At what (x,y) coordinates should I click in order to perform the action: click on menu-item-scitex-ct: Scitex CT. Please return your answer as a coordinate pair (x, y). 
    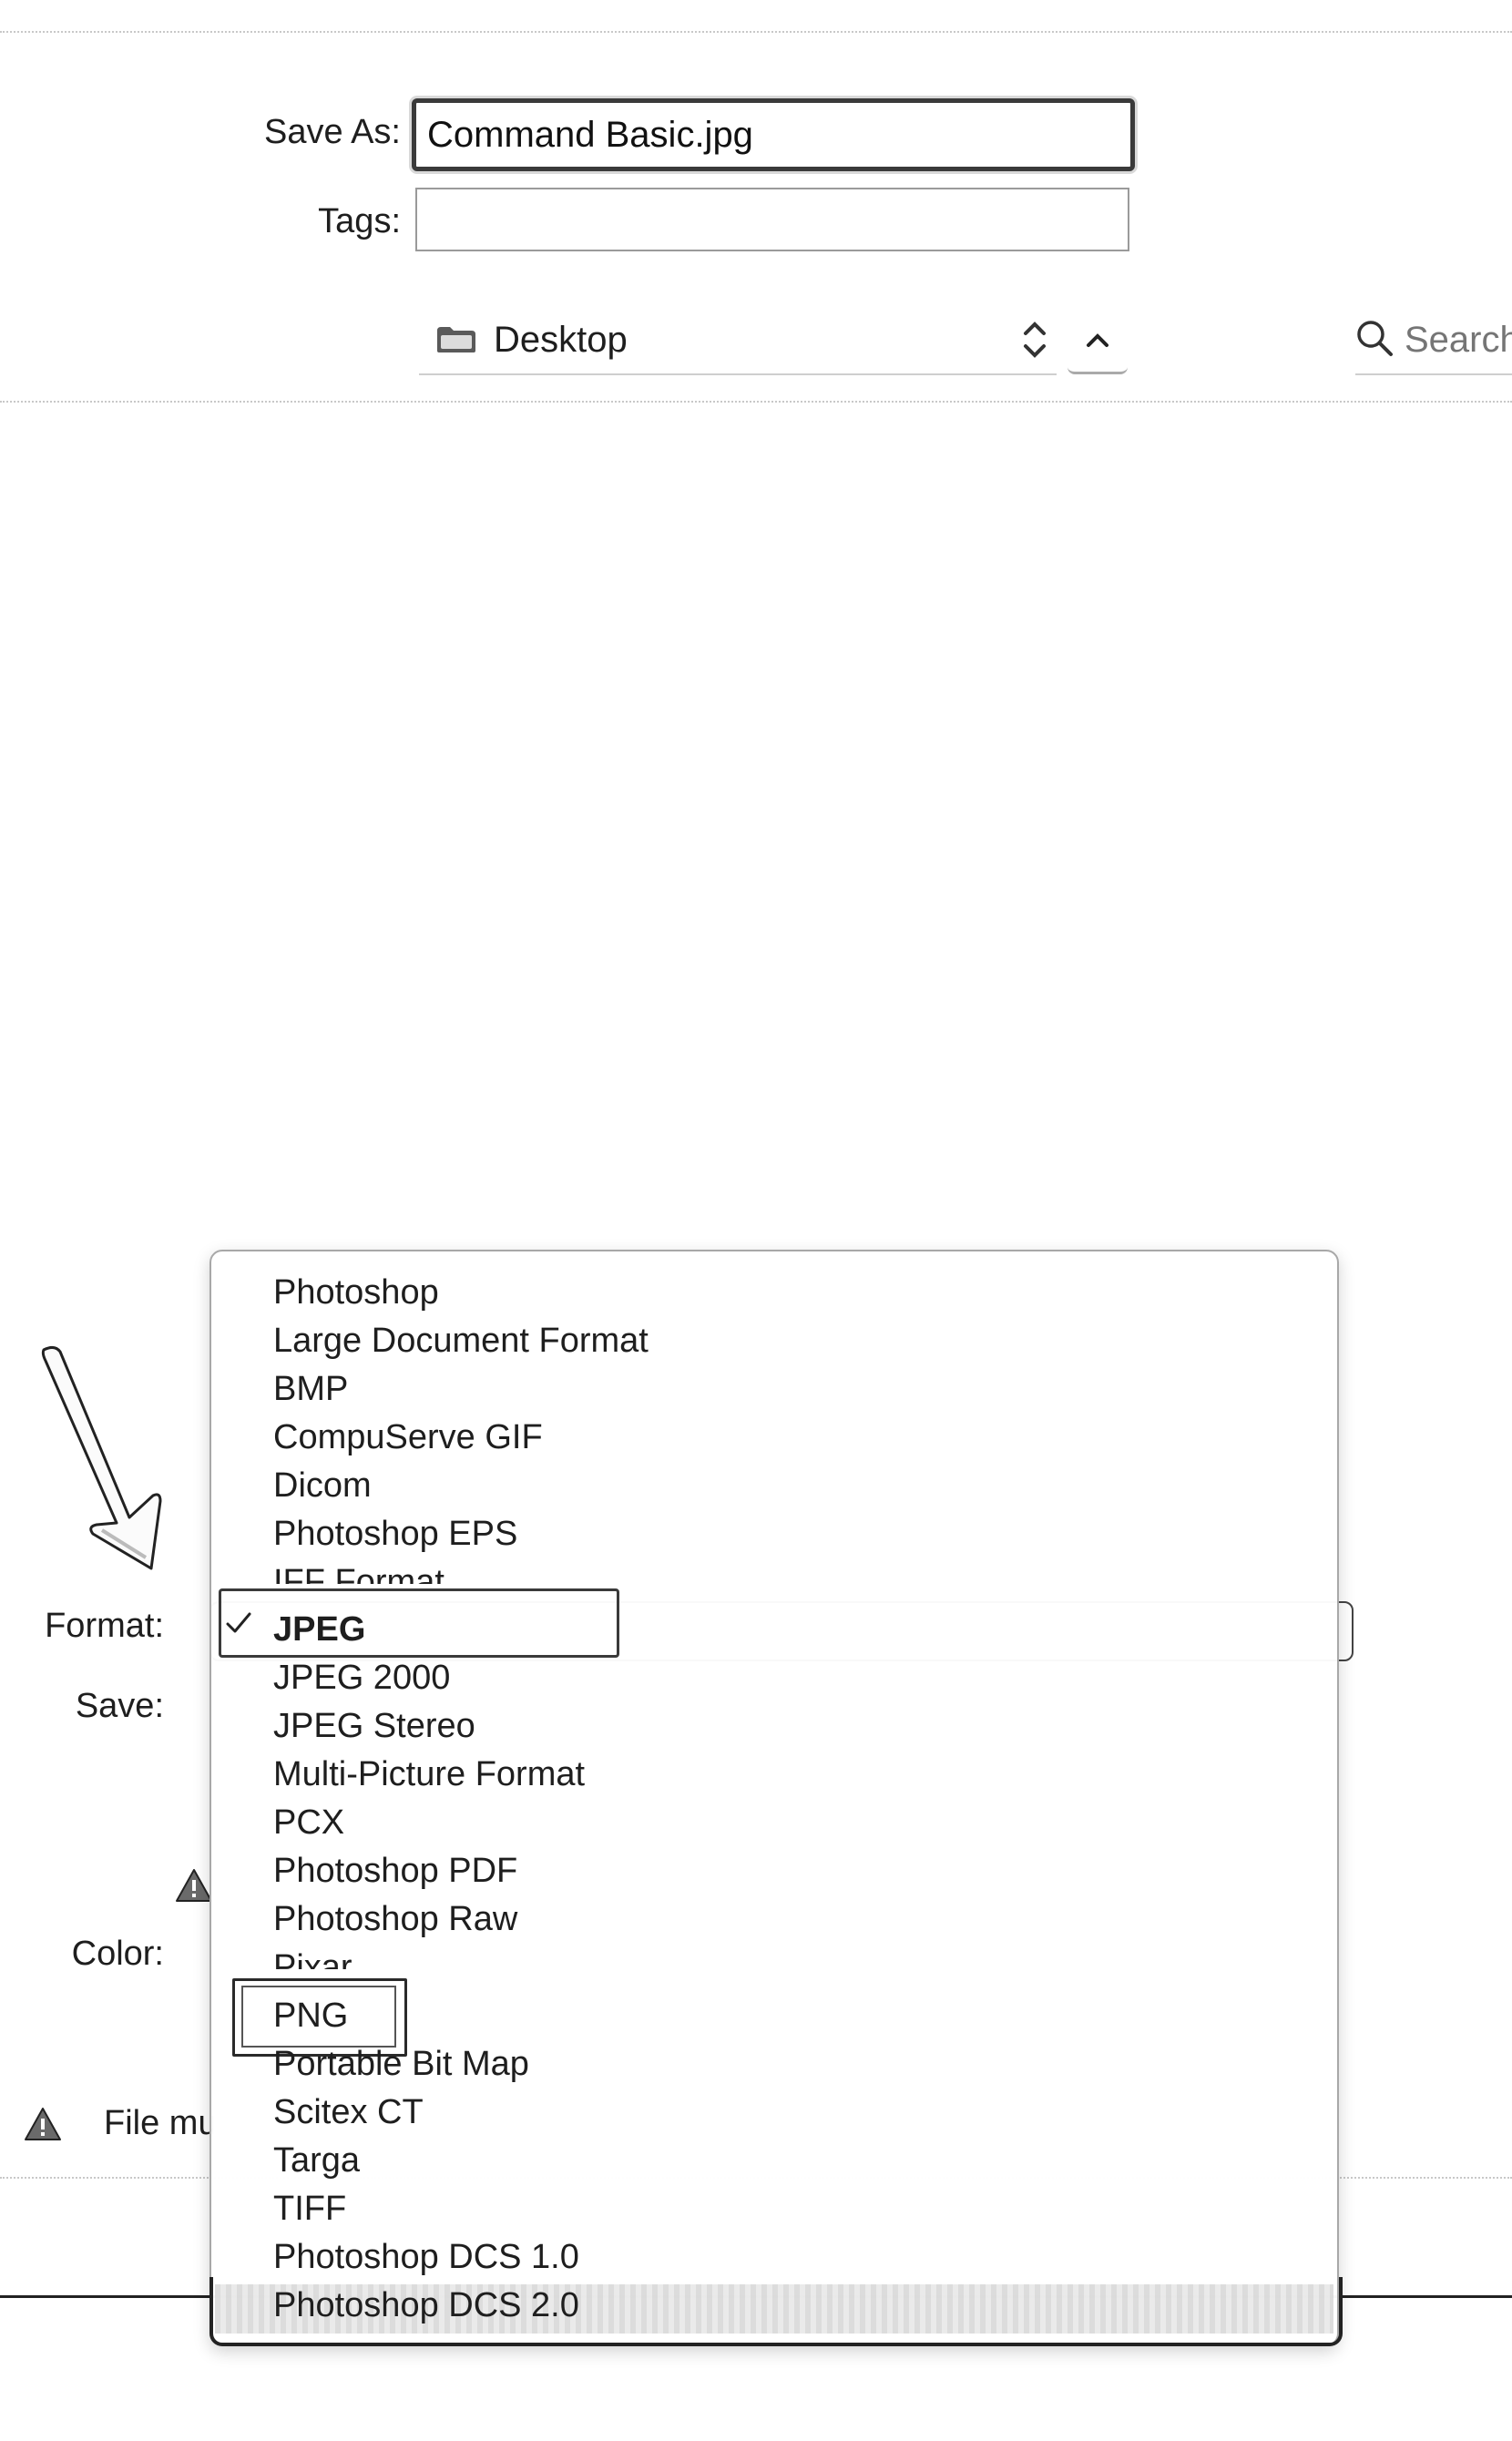
    Looking at the image, I should click on (348, 2113).